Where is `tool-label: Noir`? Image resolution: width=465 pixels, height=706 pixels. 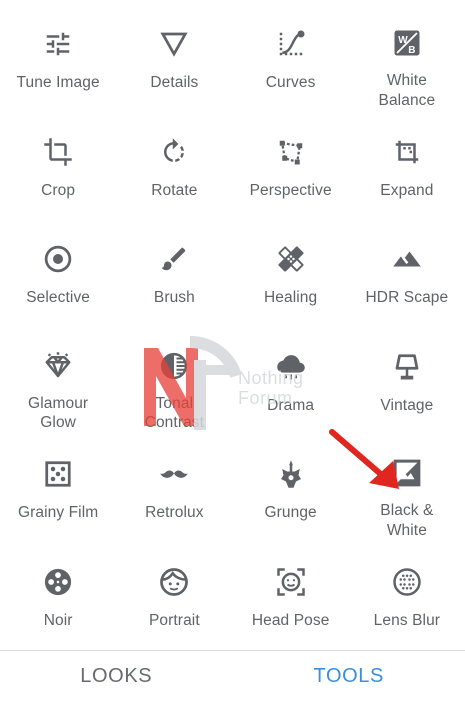
tool-label: Noir is located at coordinates (58, 621).